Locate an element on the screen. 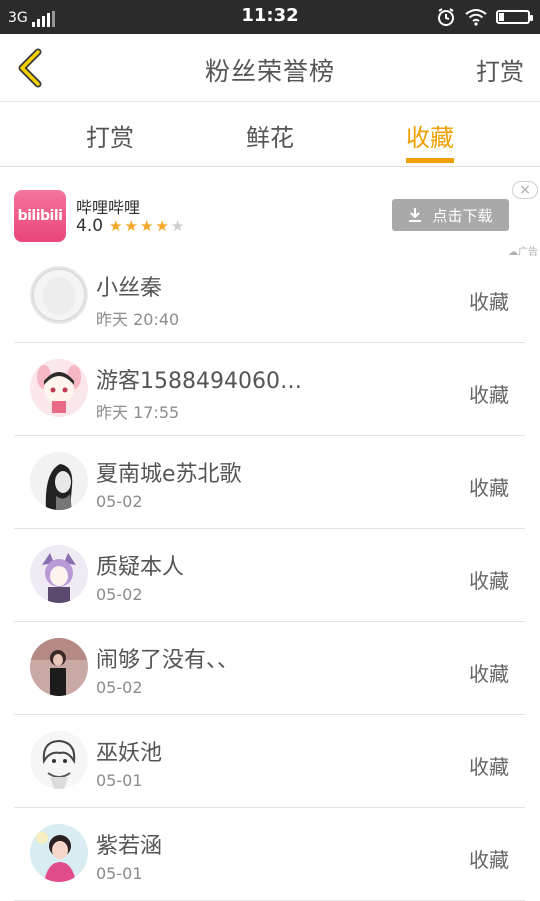 This screenshot has height=901, width=540. list-item: 质疑本人 05-02 收藏 is located at coordinates (269, 575).